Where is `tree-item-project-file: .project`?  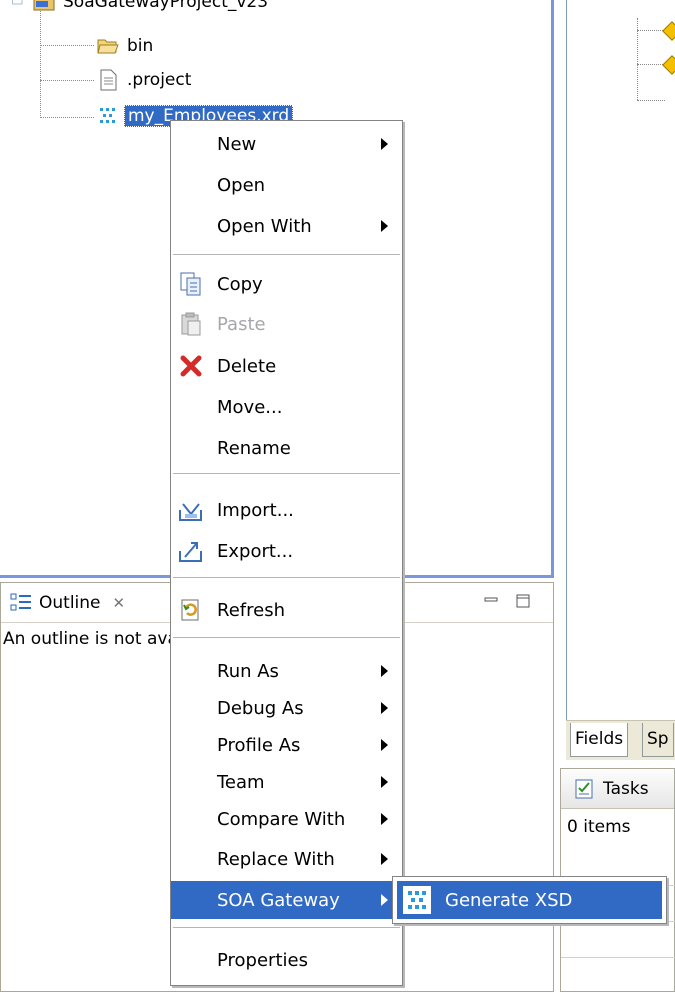
tree-item-project-file: .project is located at coordinates (145, 80).